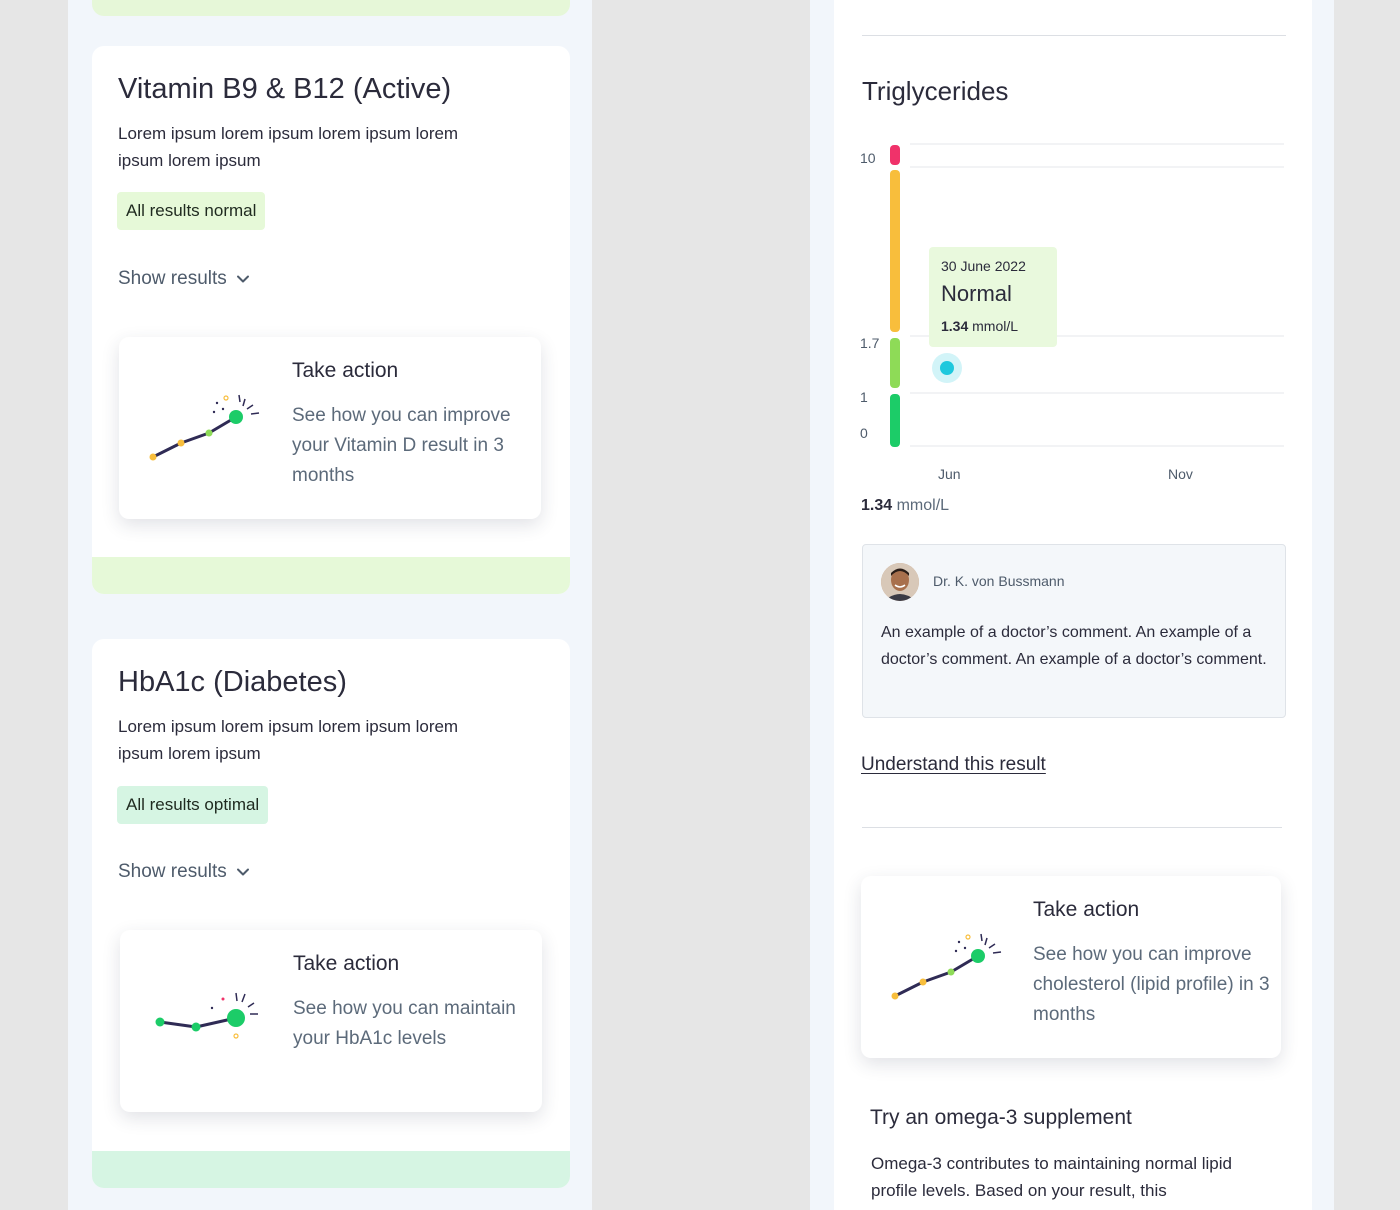  I want to click on tooltip-status: Normal, so click(976, 293).